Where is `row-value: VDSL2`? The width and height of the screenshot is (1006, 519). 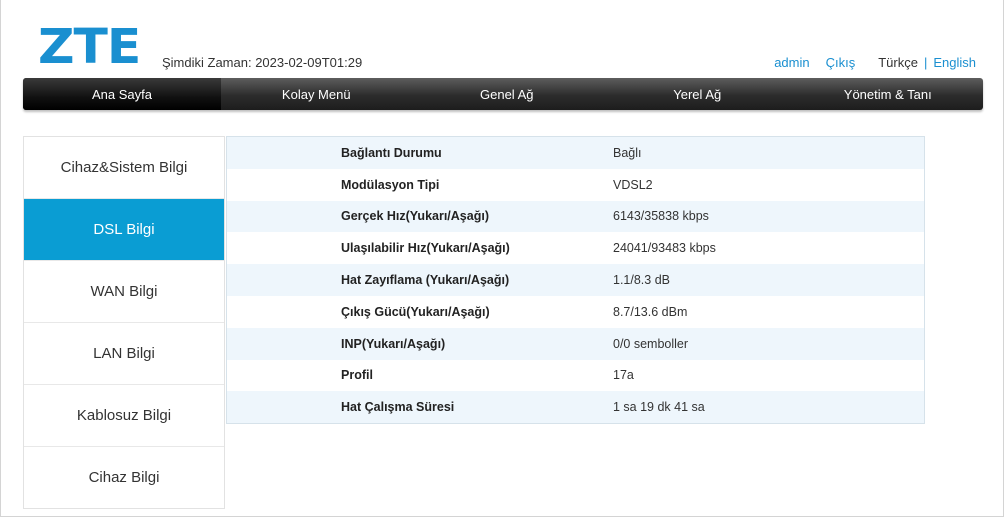
row-value: VDSL2 is located at coordinates (633, 184).